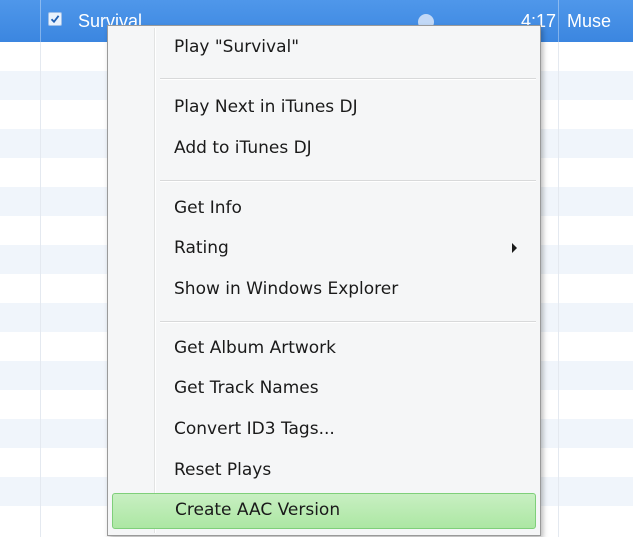 Image resolution: width=633 pixels, height=537 pixels. I want to click on check-icon, so click(55, 19).